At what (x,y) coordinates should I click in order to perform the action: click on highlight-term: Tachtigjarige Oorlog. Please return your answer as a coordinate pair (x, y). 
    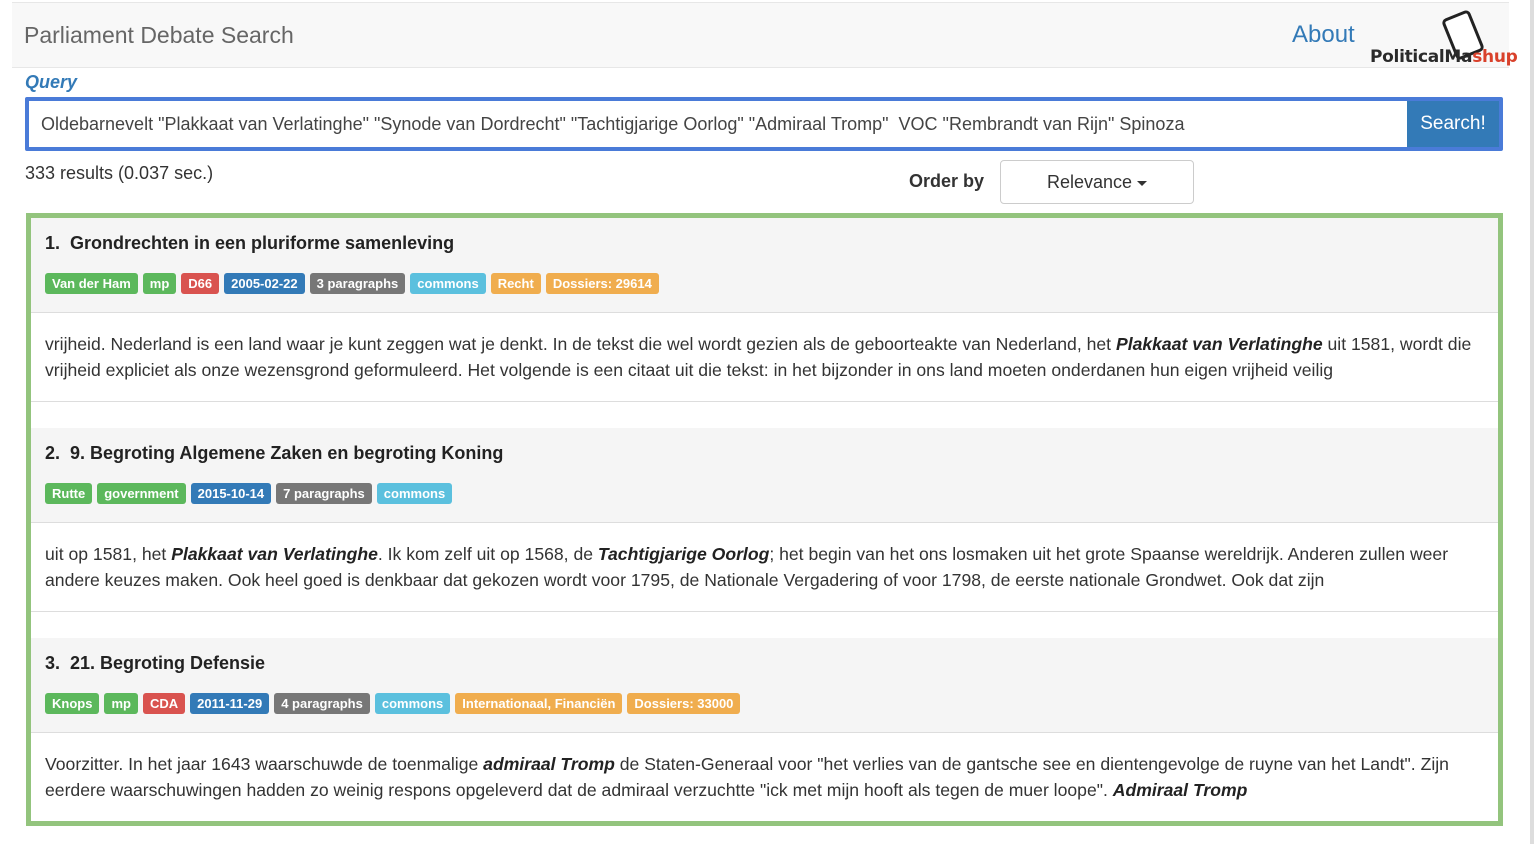
    Looking at the image, I should click on (683, 554).